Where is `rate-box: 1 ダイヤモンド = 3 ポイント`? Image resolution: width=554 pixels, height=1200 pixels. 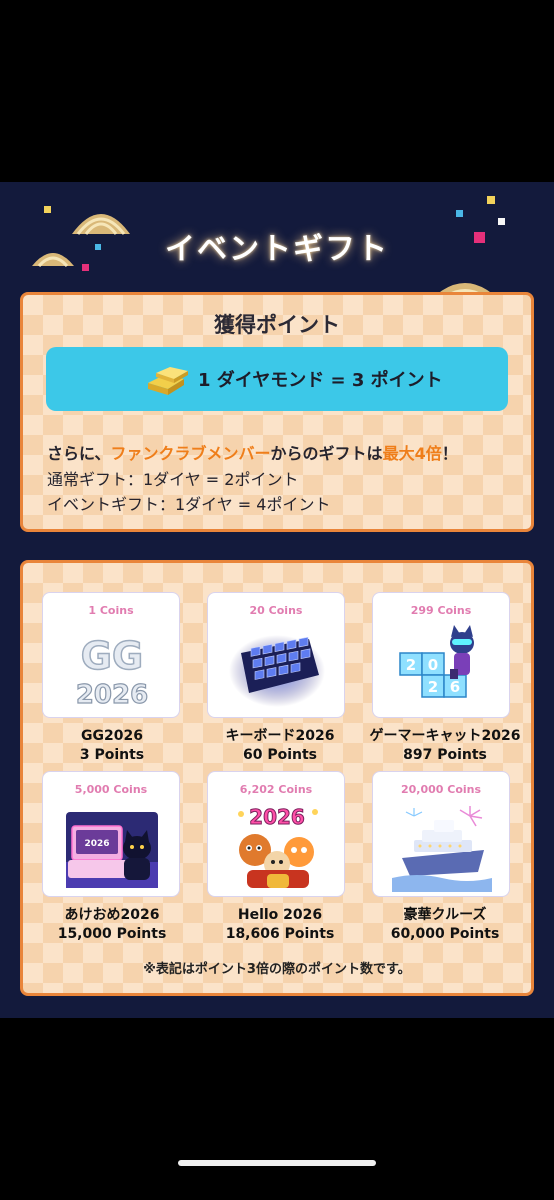
rate-box: 1 ダイヤモンド = 3 ポイント is located at coordinates (277, 379).